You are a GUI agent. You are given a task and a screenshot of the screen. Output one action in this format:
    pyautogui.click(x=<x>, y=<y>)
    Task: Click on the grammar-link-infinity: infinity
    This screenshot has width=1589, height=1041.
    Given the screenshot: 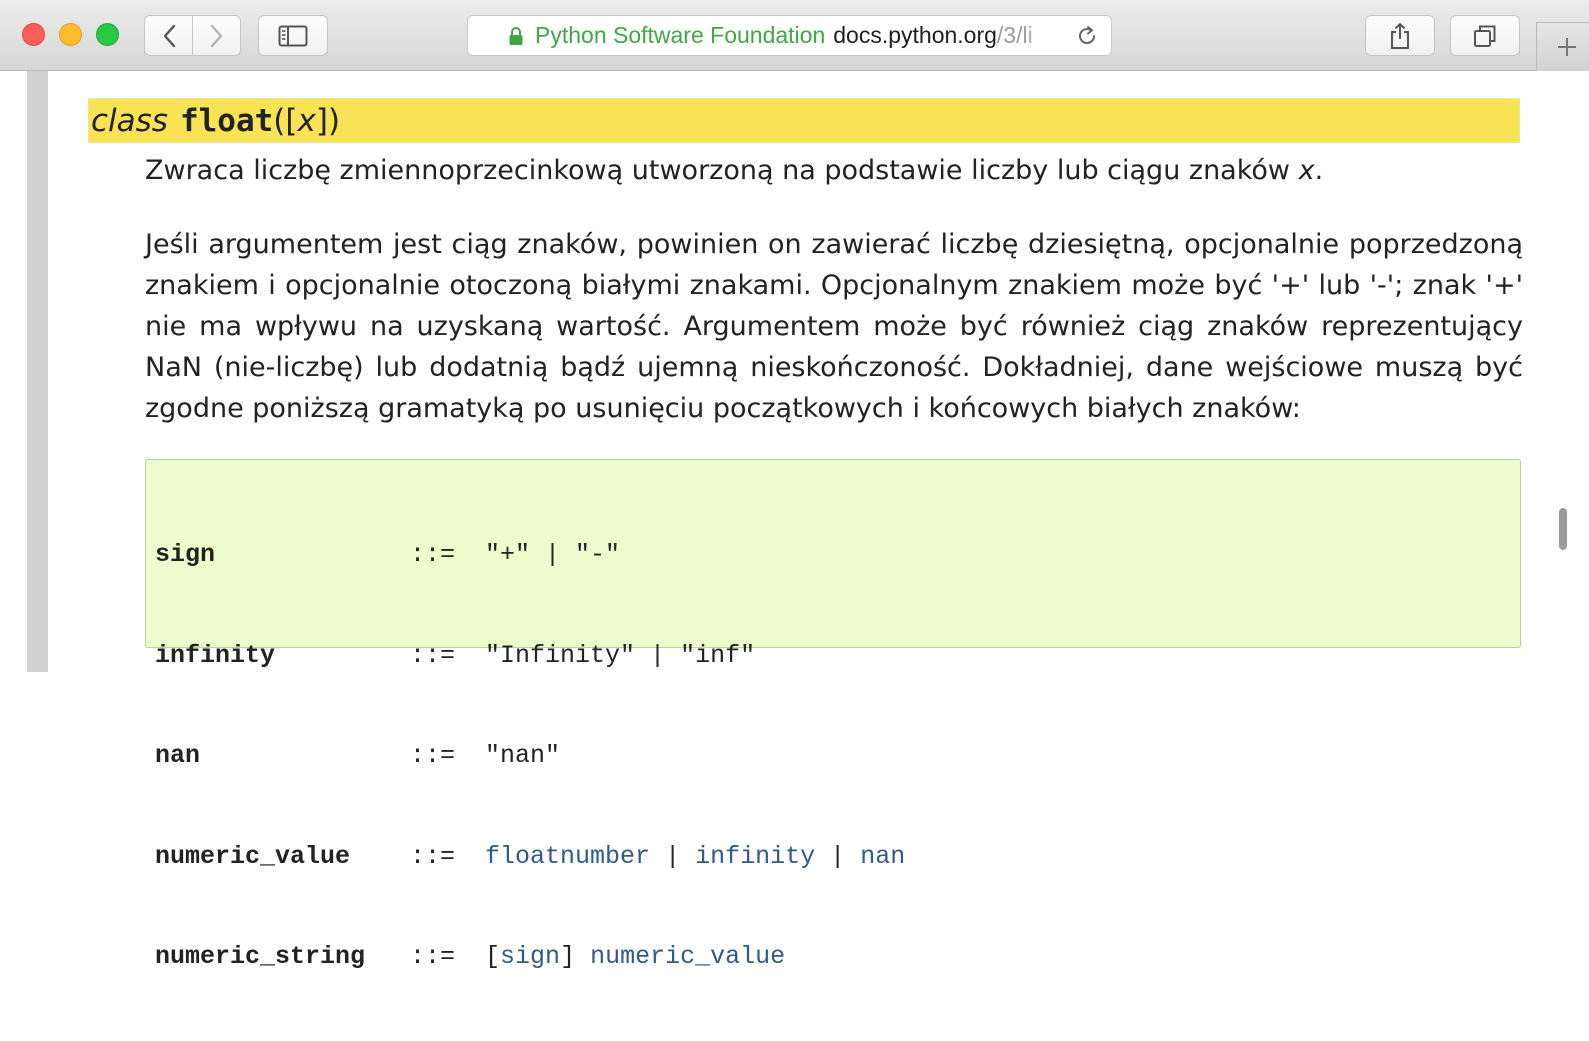 What is the action you would take?
    pyautogui.click(x=755, y=856)
    